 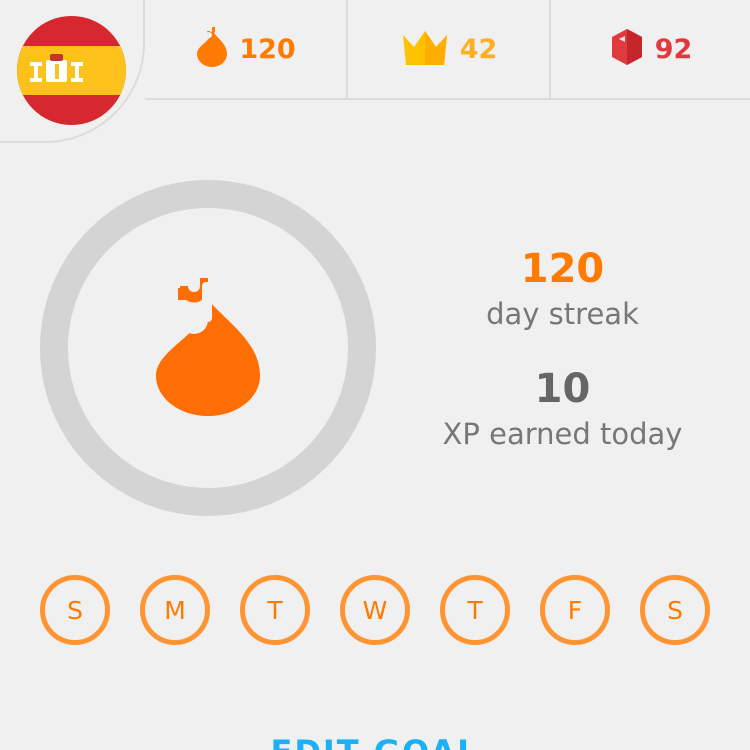 I want to click on spain-flag-icon, so click(x=71, y=70).